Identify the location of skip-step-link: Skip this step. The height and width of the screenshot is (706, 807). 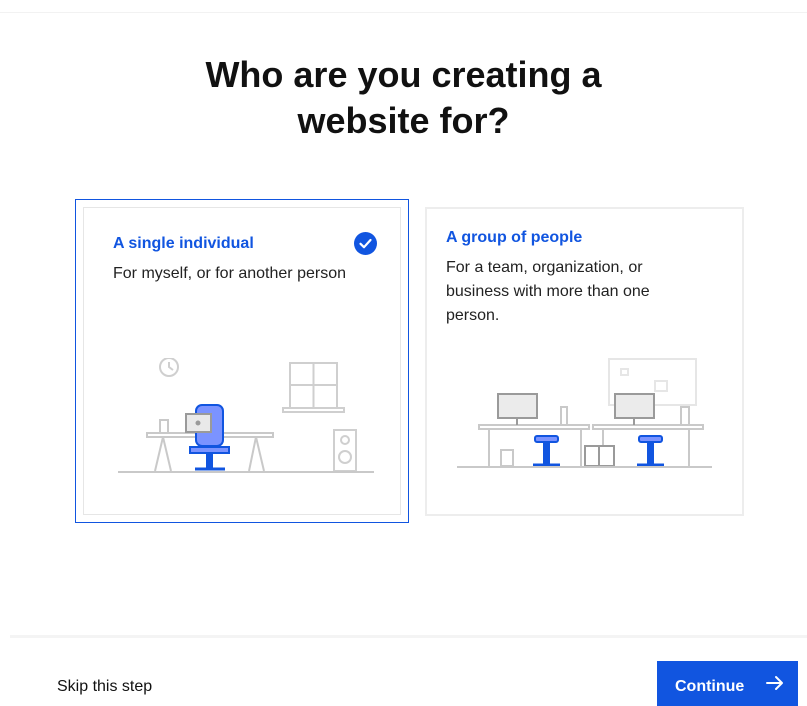
(104, 687).